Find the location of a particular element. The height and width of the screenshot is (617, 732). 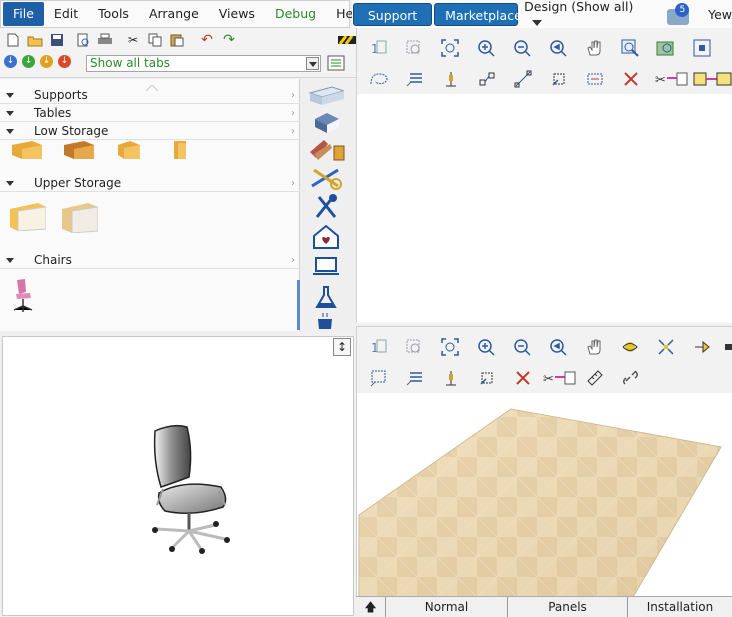

menu-edit: Edit is located at coordinates (66, 14).